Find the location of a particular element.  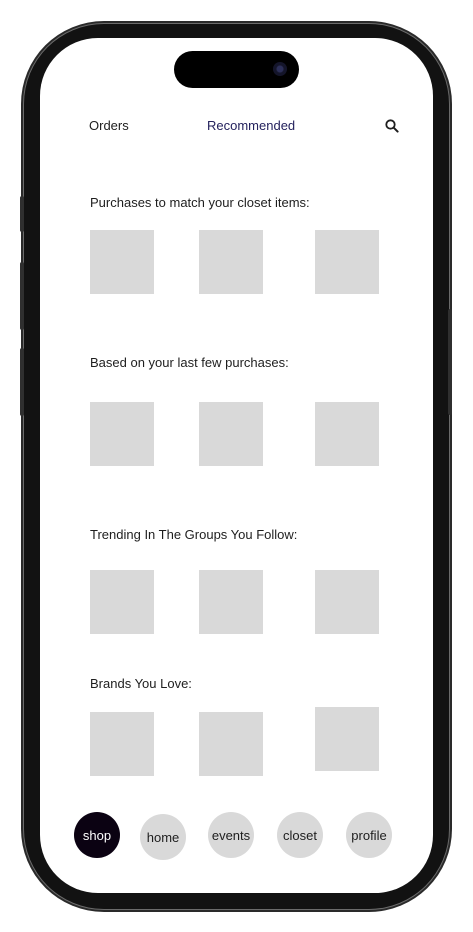

camera-icon is located at coordinates (280, 69).